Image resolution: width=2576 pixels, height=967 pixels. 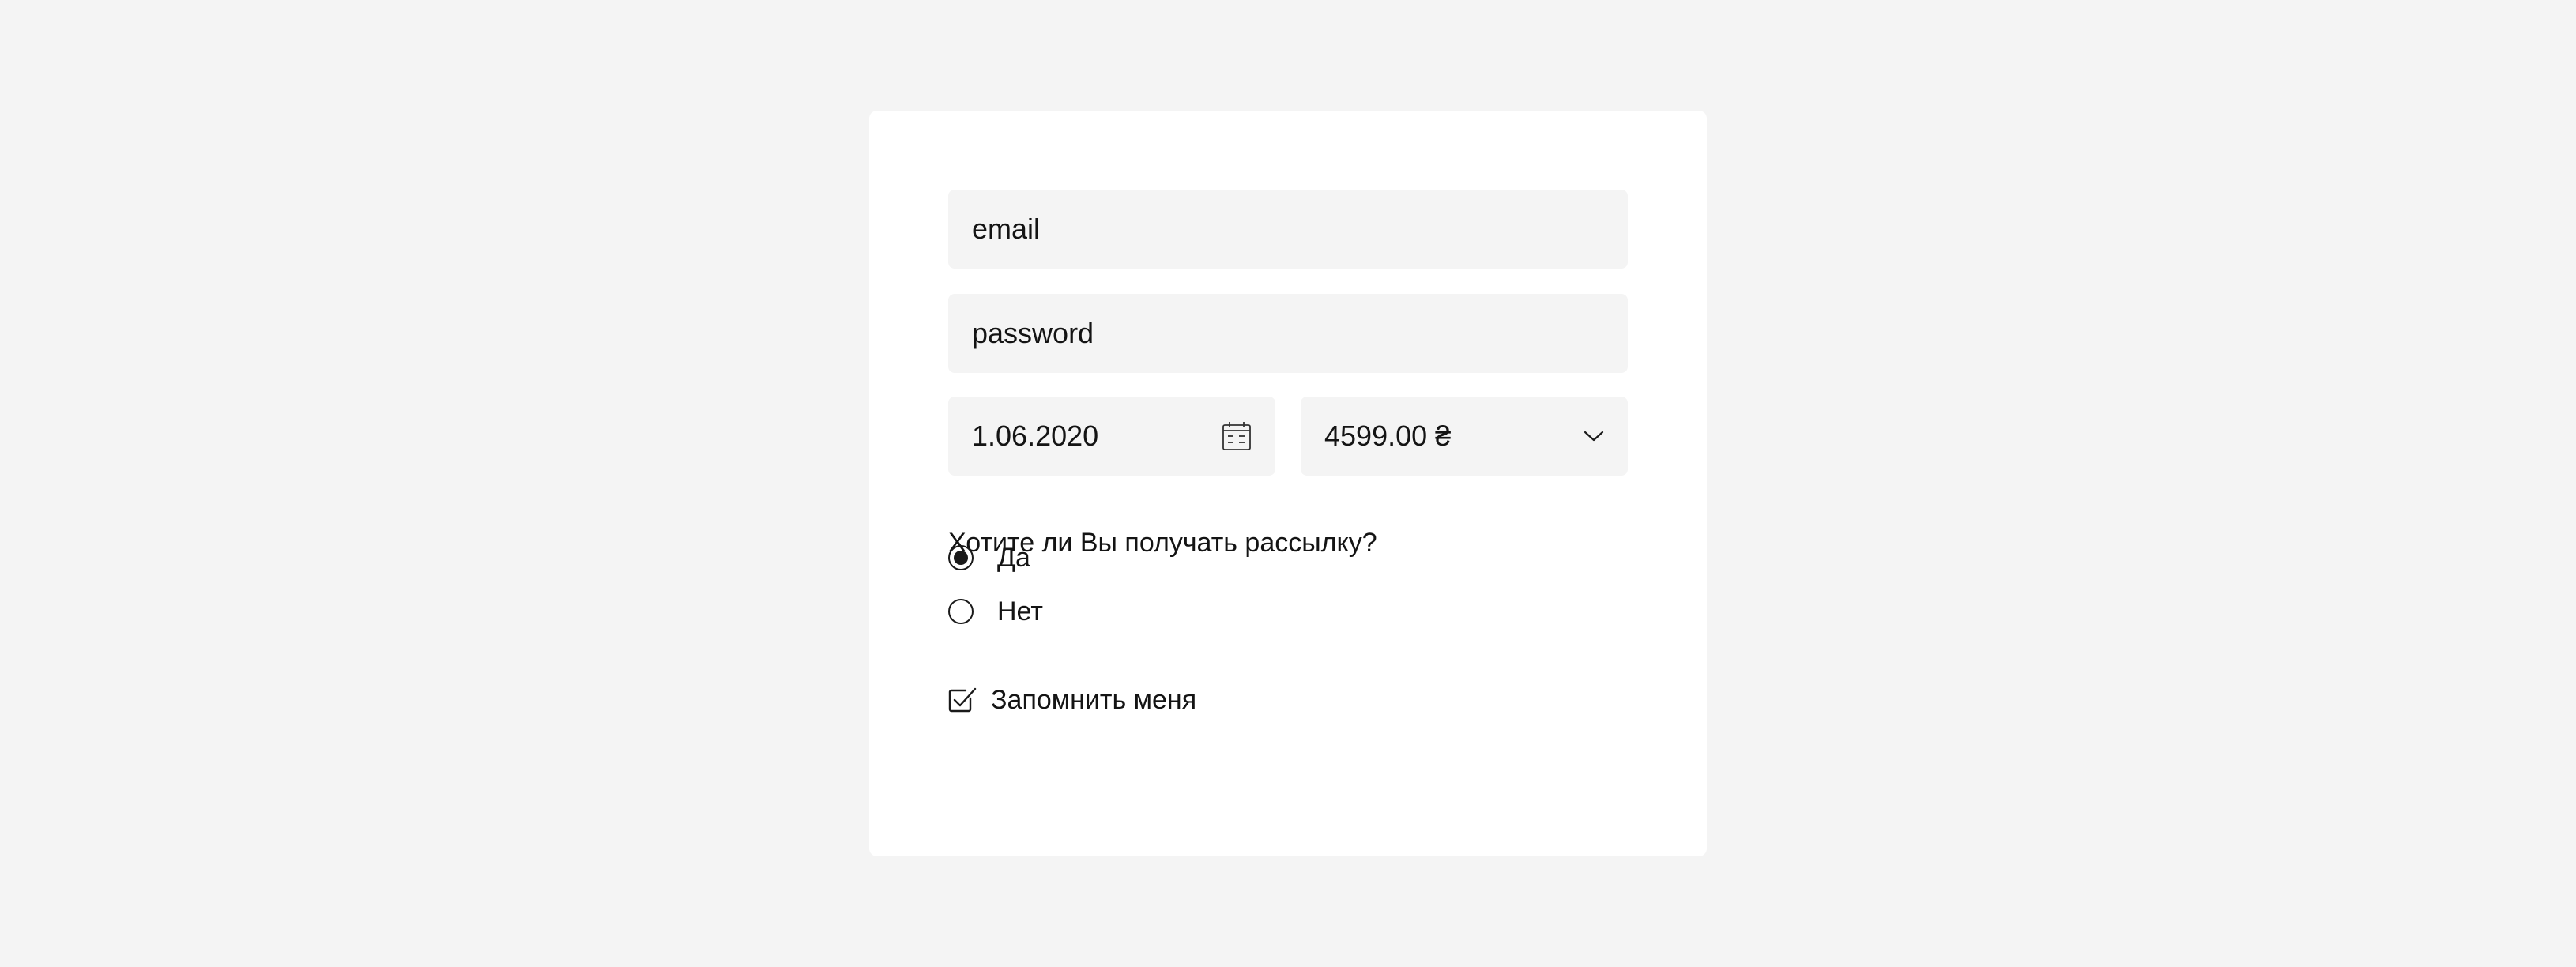 I want to click on newsletter-option-yes-label: Да, so click(x=1013, y=557).